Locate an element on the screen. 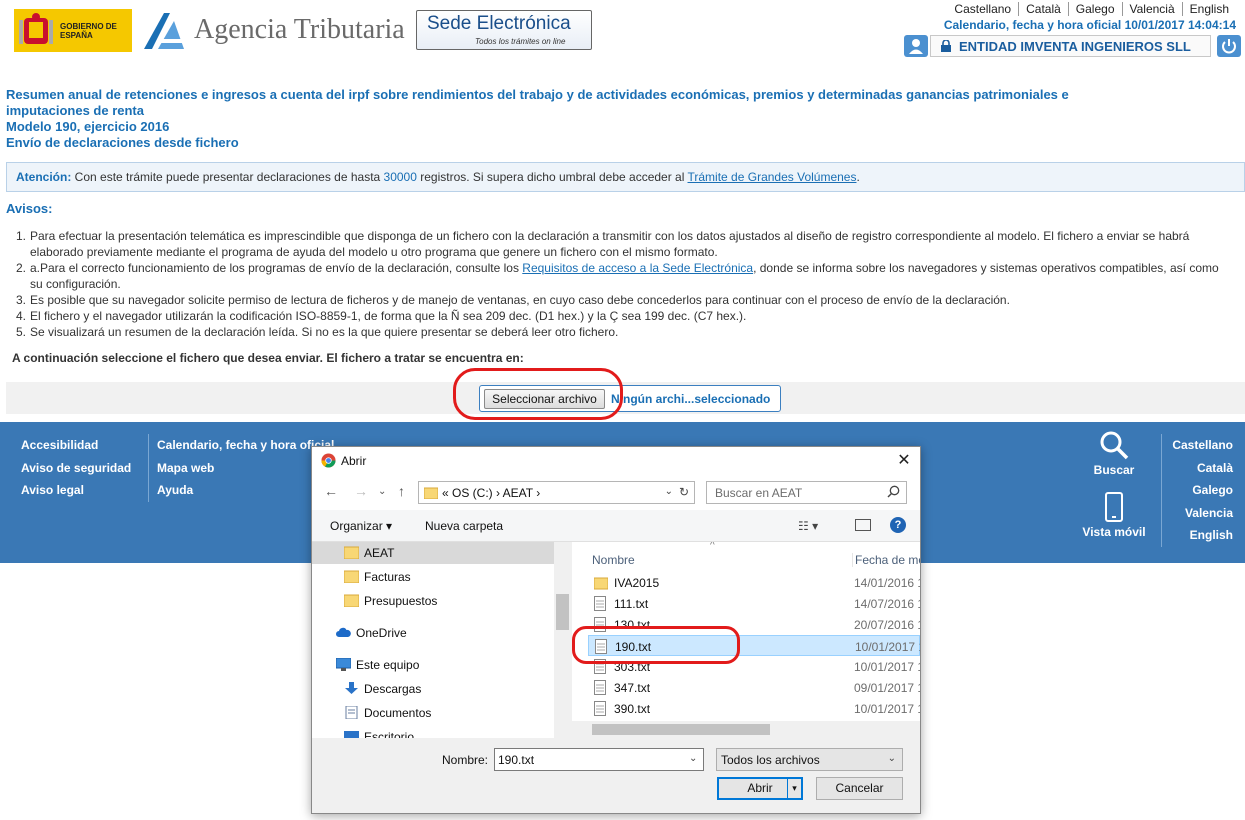 This screenshot has width=1245, height=820. forward-arrow-icon: → is located at coordinates (361, 491).